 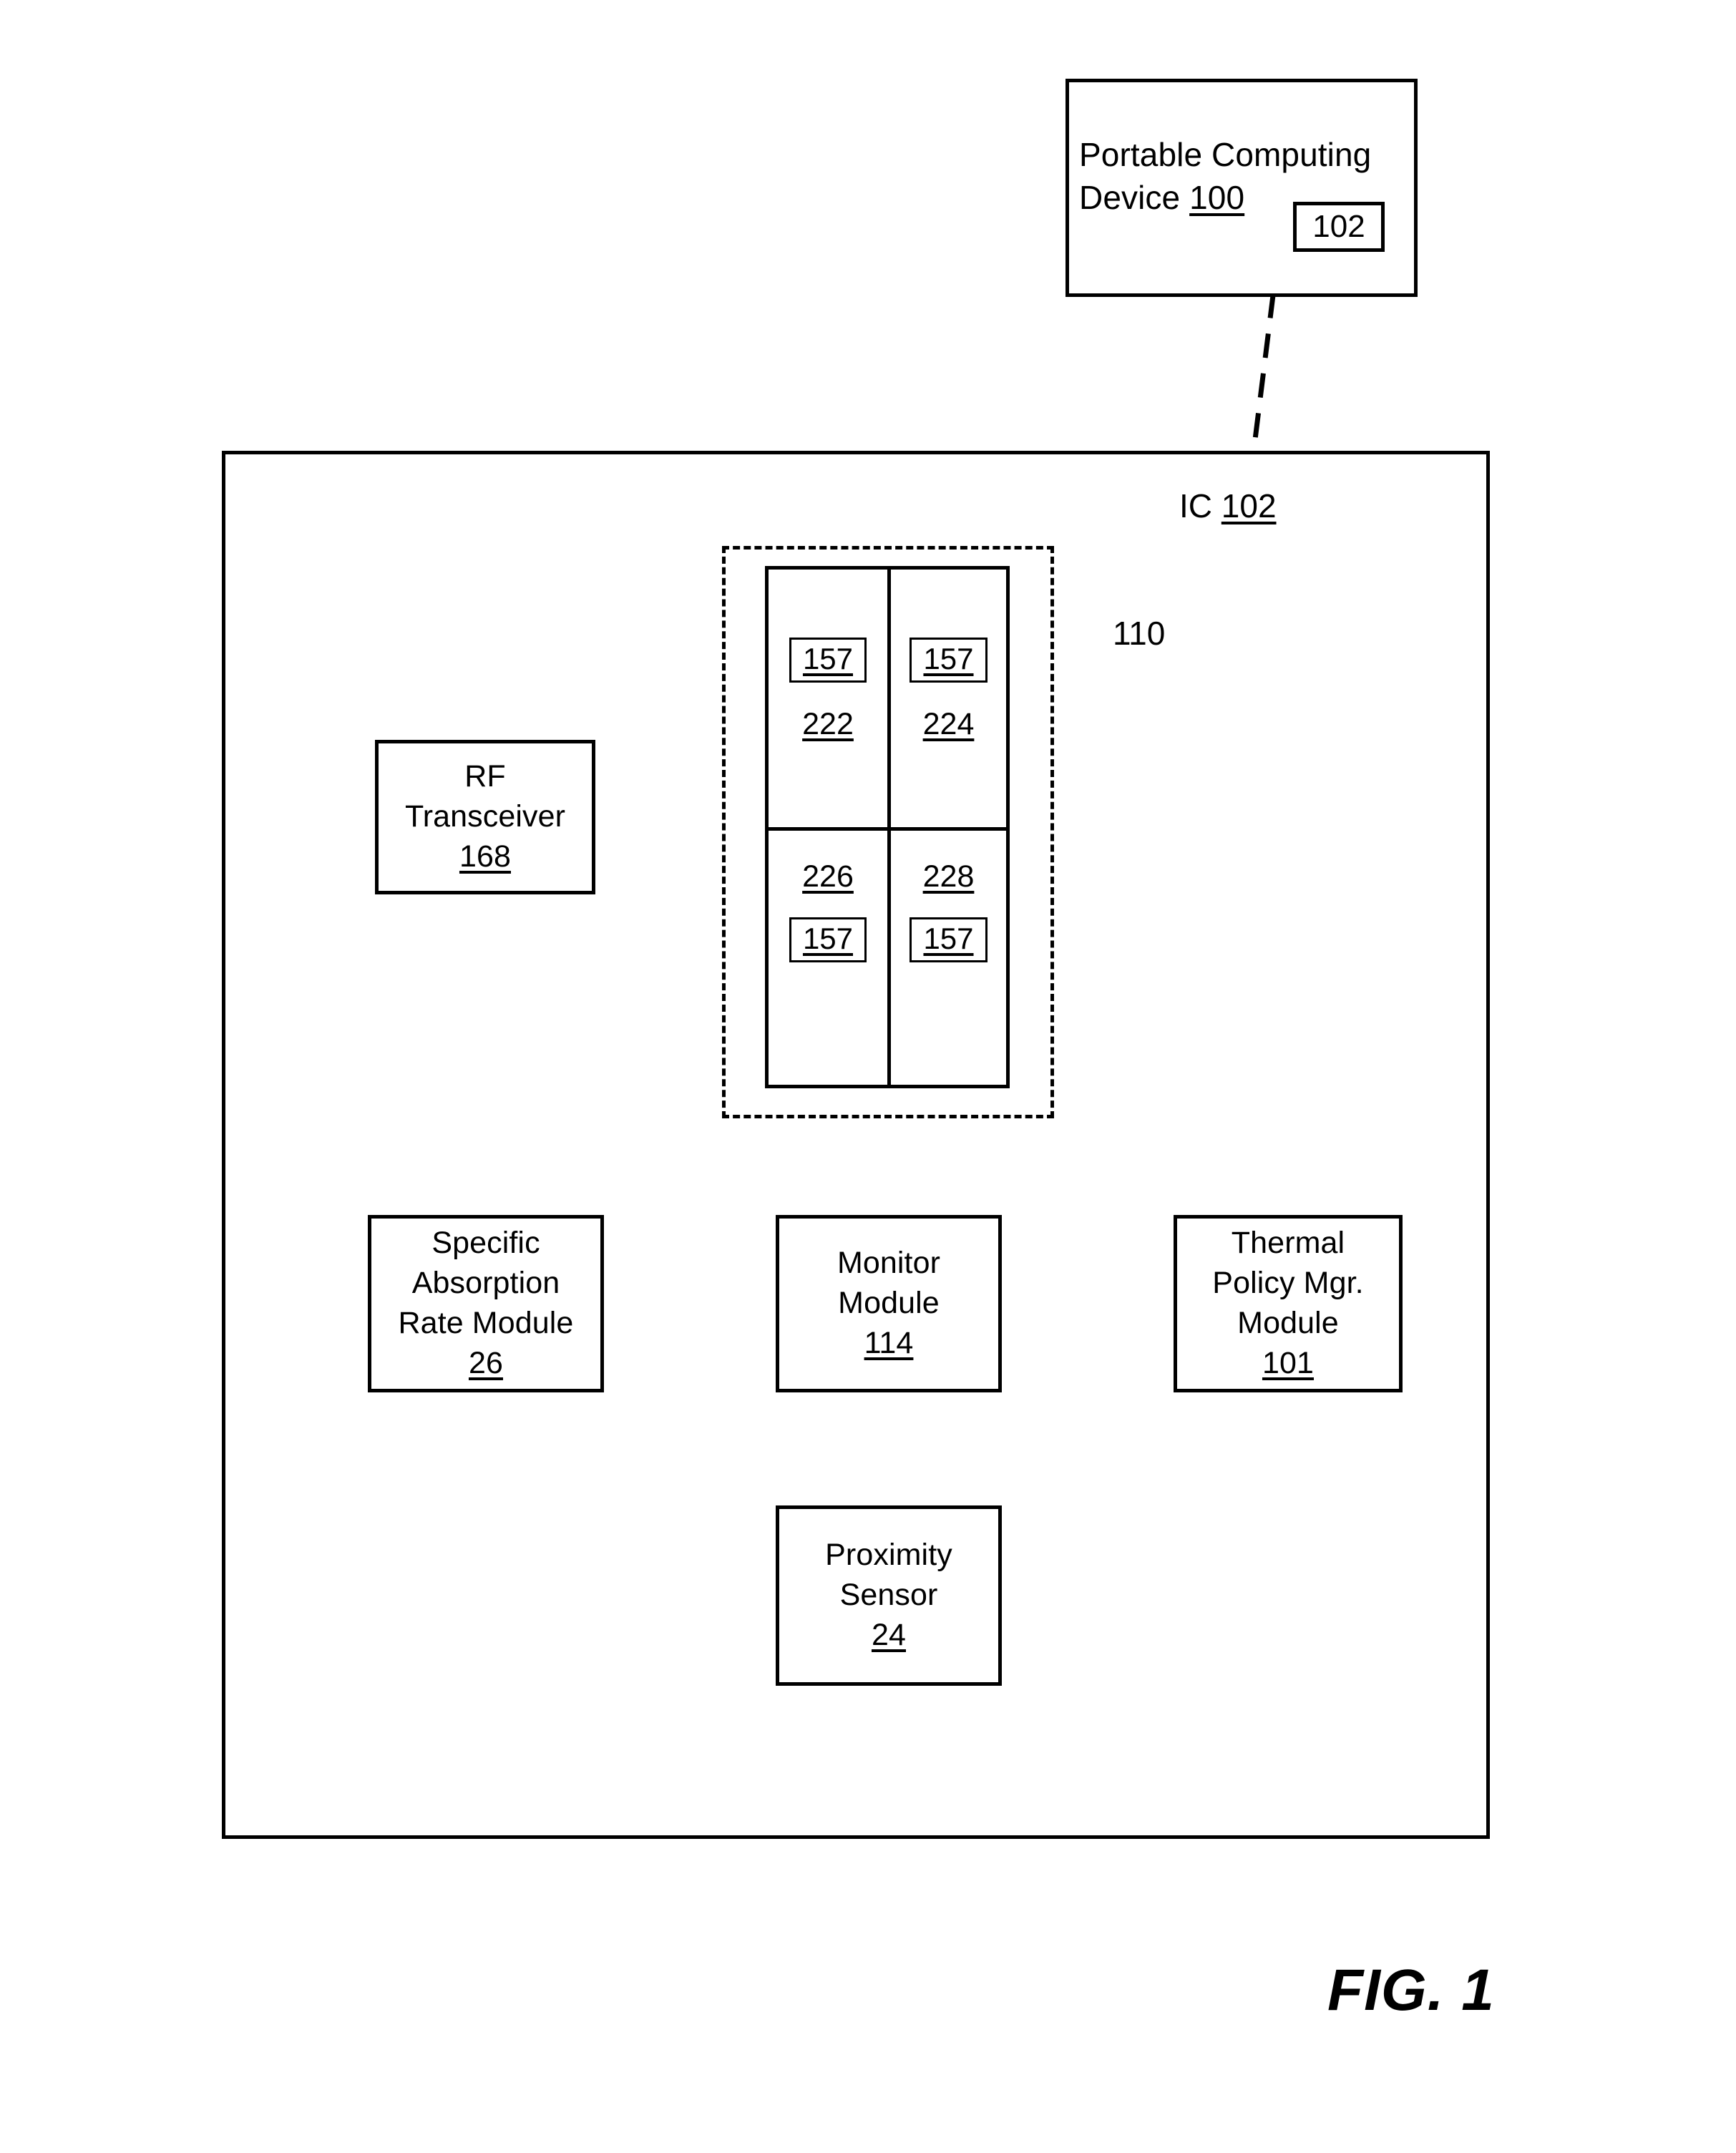 I want to click on ic-chip-callout-box: 102, so click(x=1339, y=227).